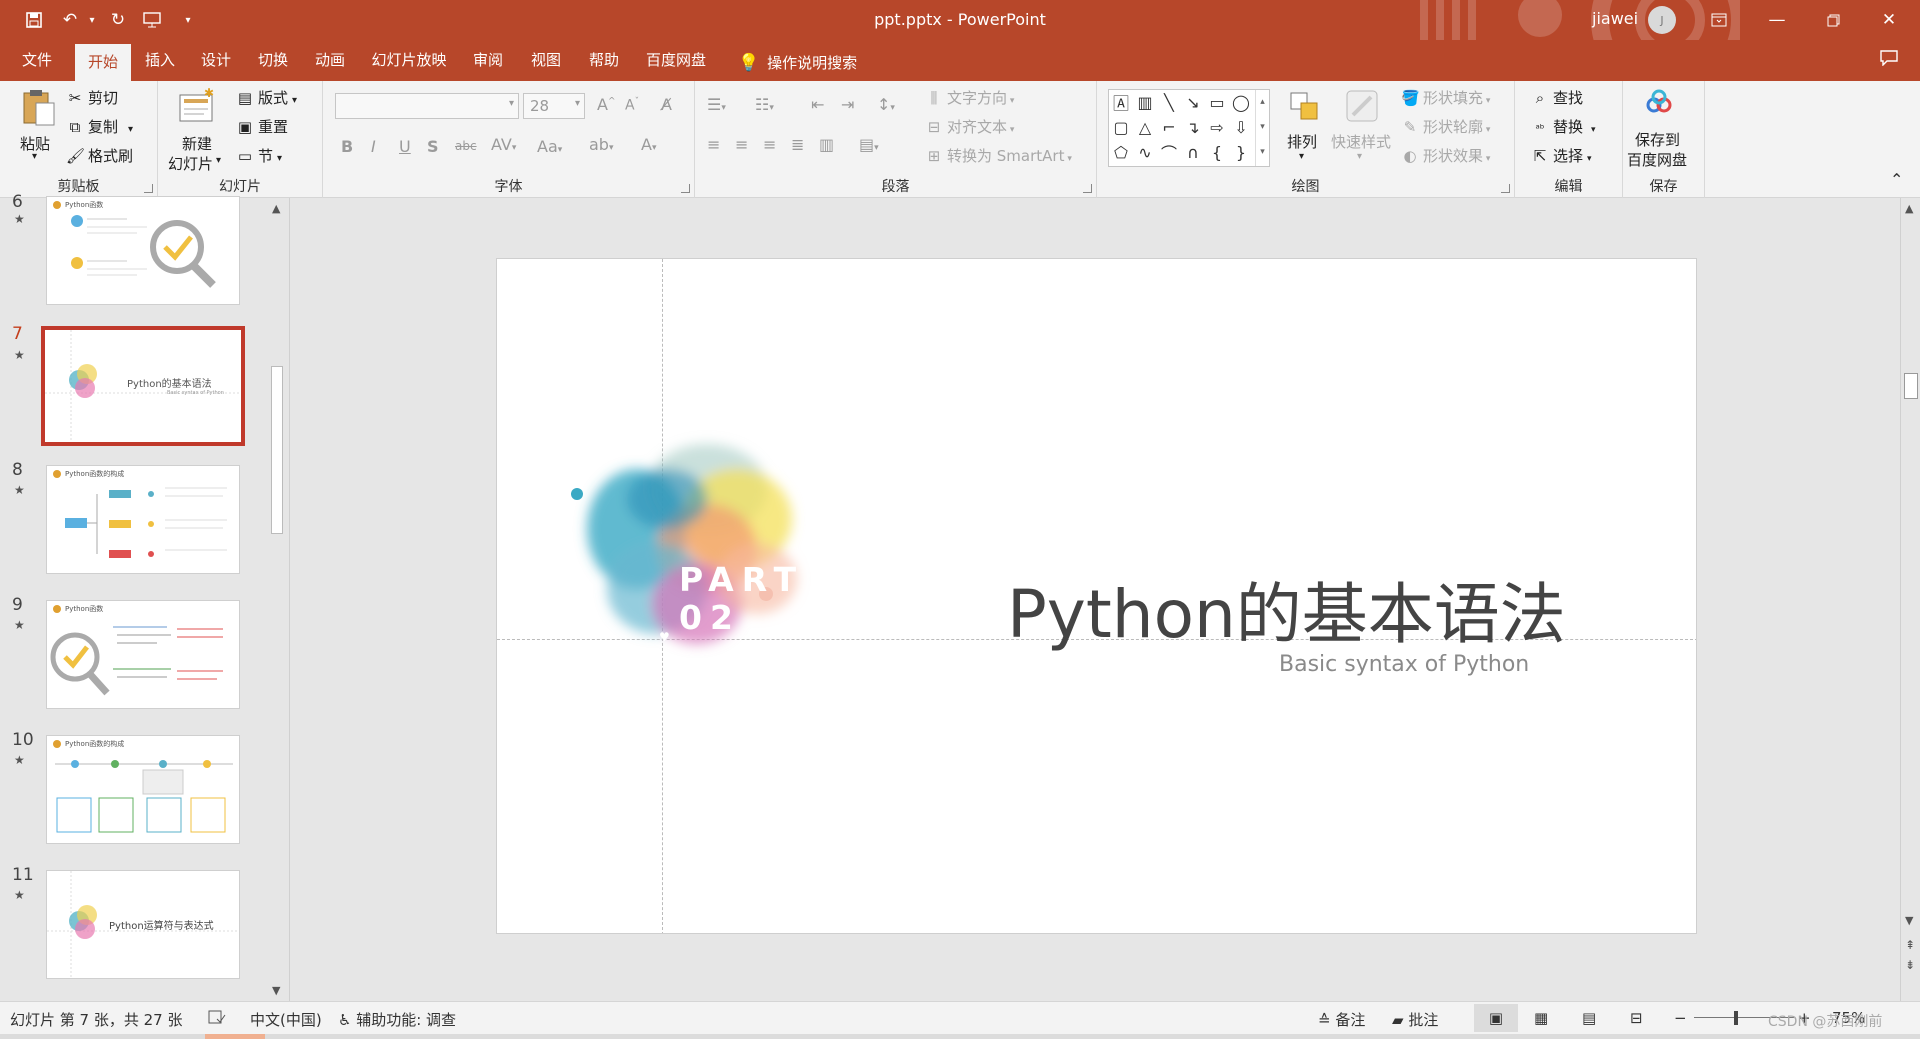  I want to click on minimize-button: —, so click(1777, 20).